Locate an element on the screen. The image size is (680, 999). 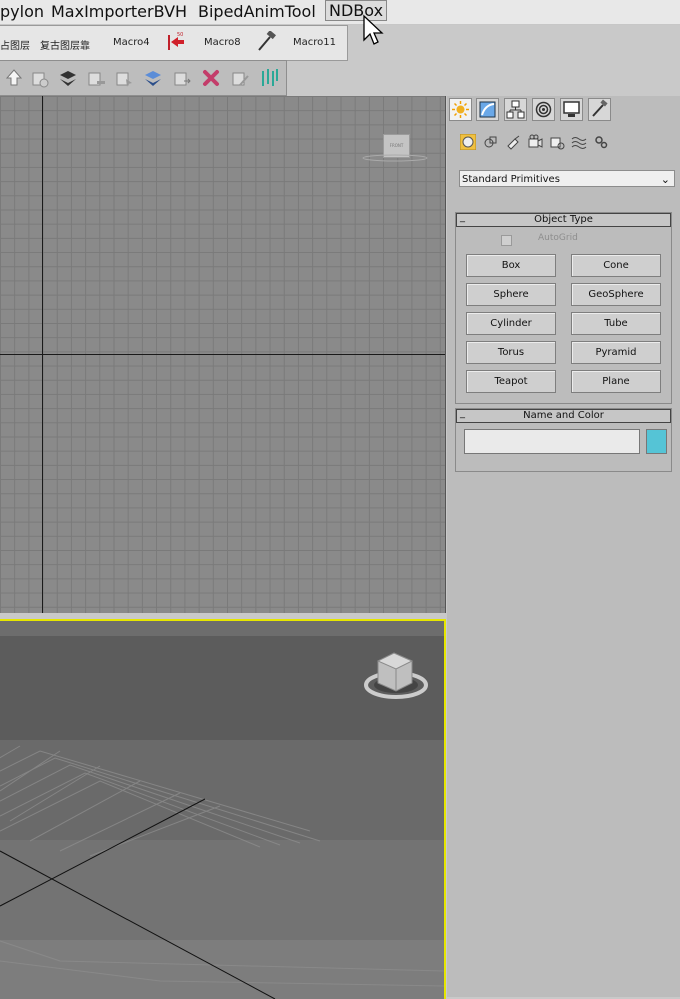
name-and-color-rollout-header: _ Name and Color is located at coordinates (563, 415).